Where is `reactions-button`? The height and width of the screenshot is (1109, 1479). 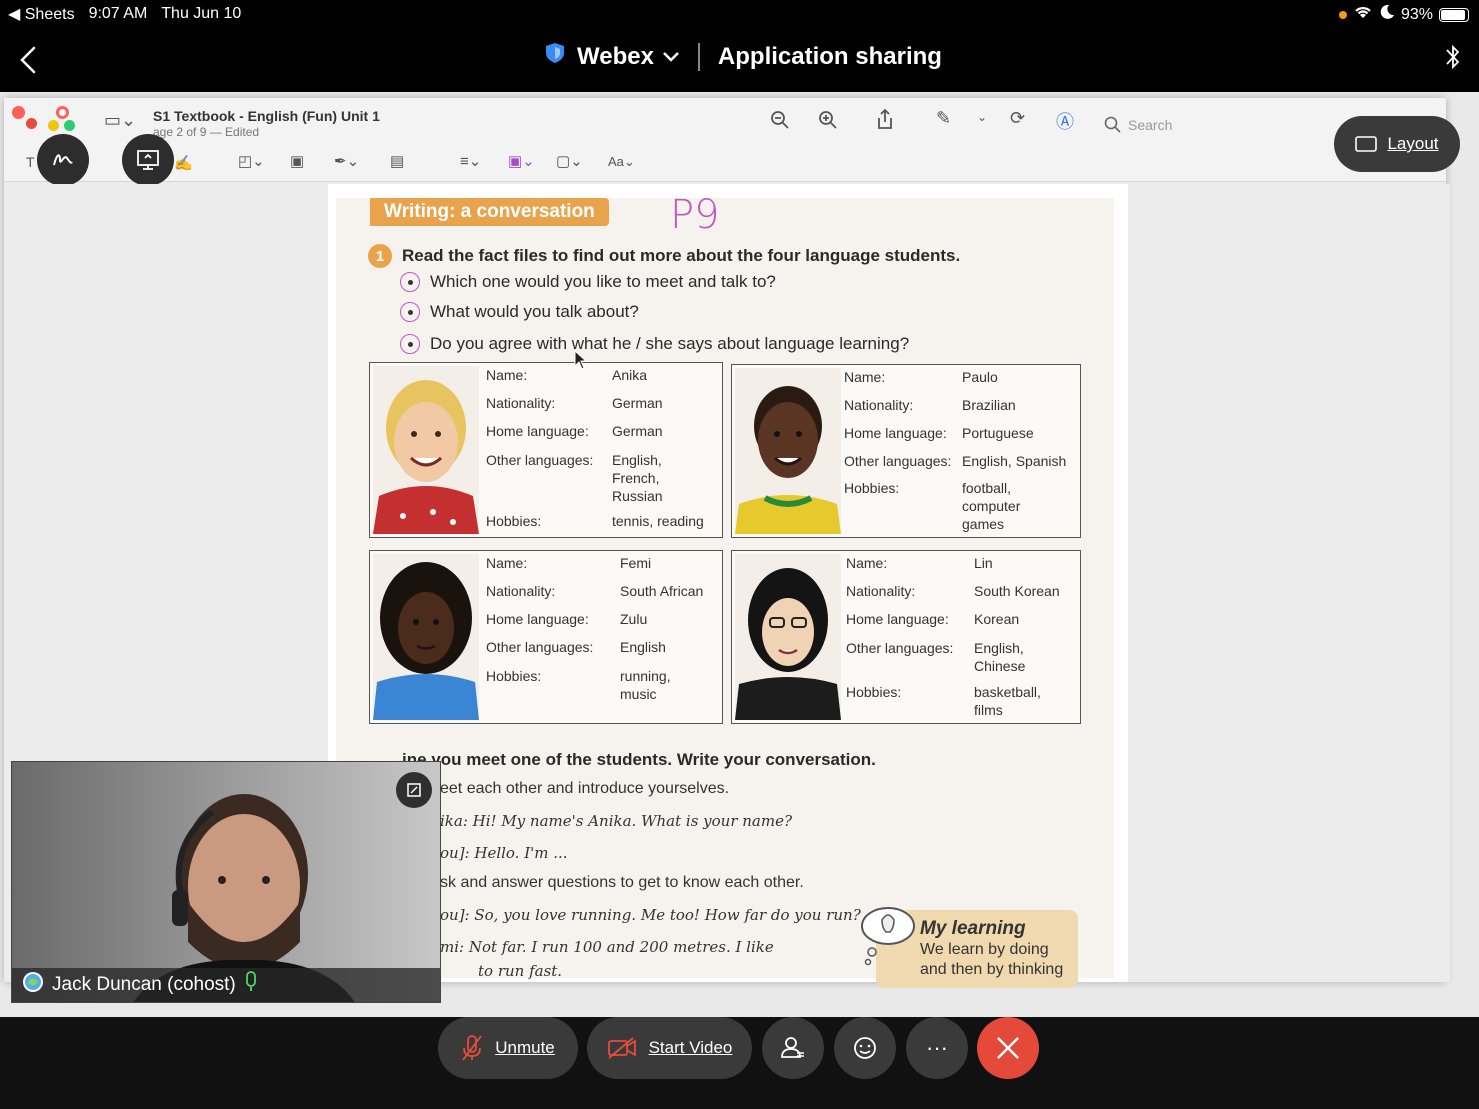 reactions-button is located at coordinates (865, 1048).